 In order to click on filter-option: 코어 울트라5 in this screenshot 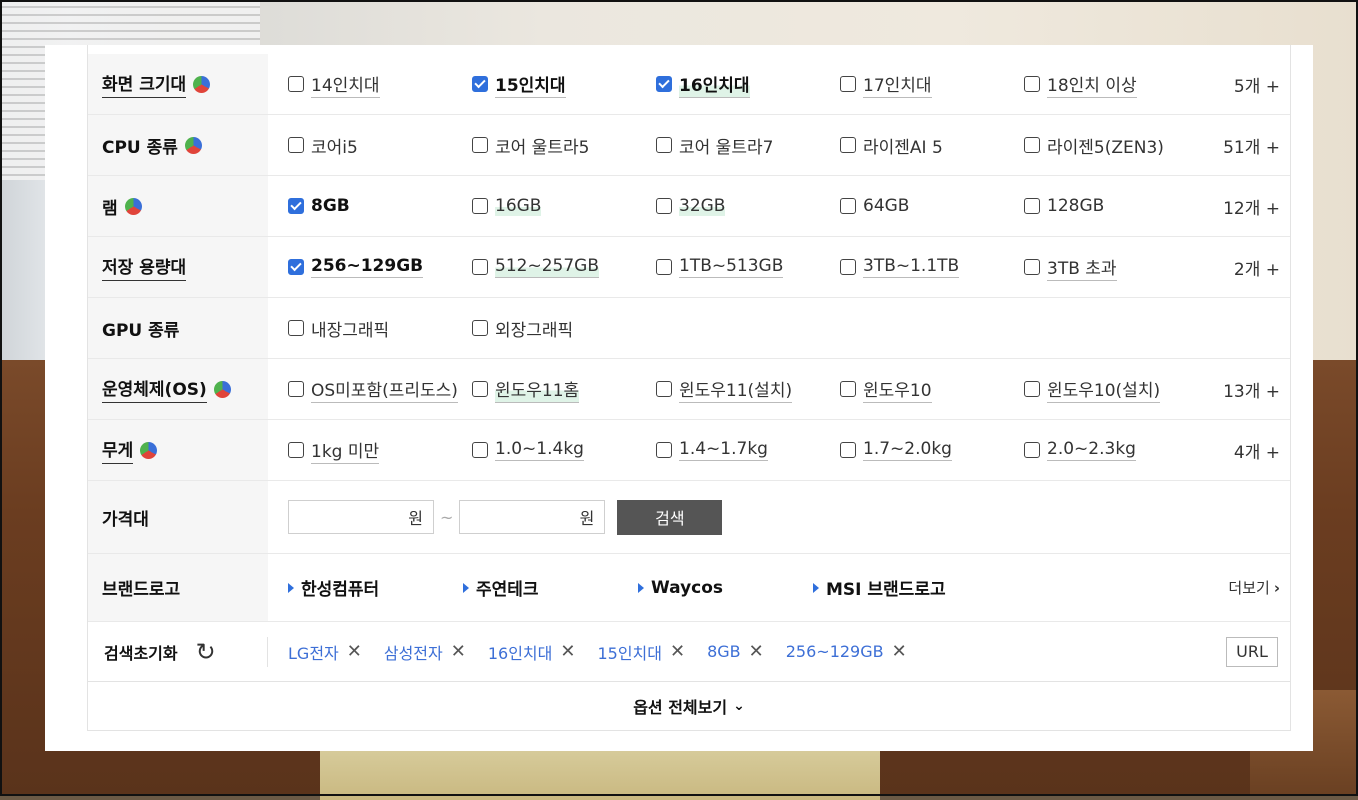, I will do `click(564, 145)`.